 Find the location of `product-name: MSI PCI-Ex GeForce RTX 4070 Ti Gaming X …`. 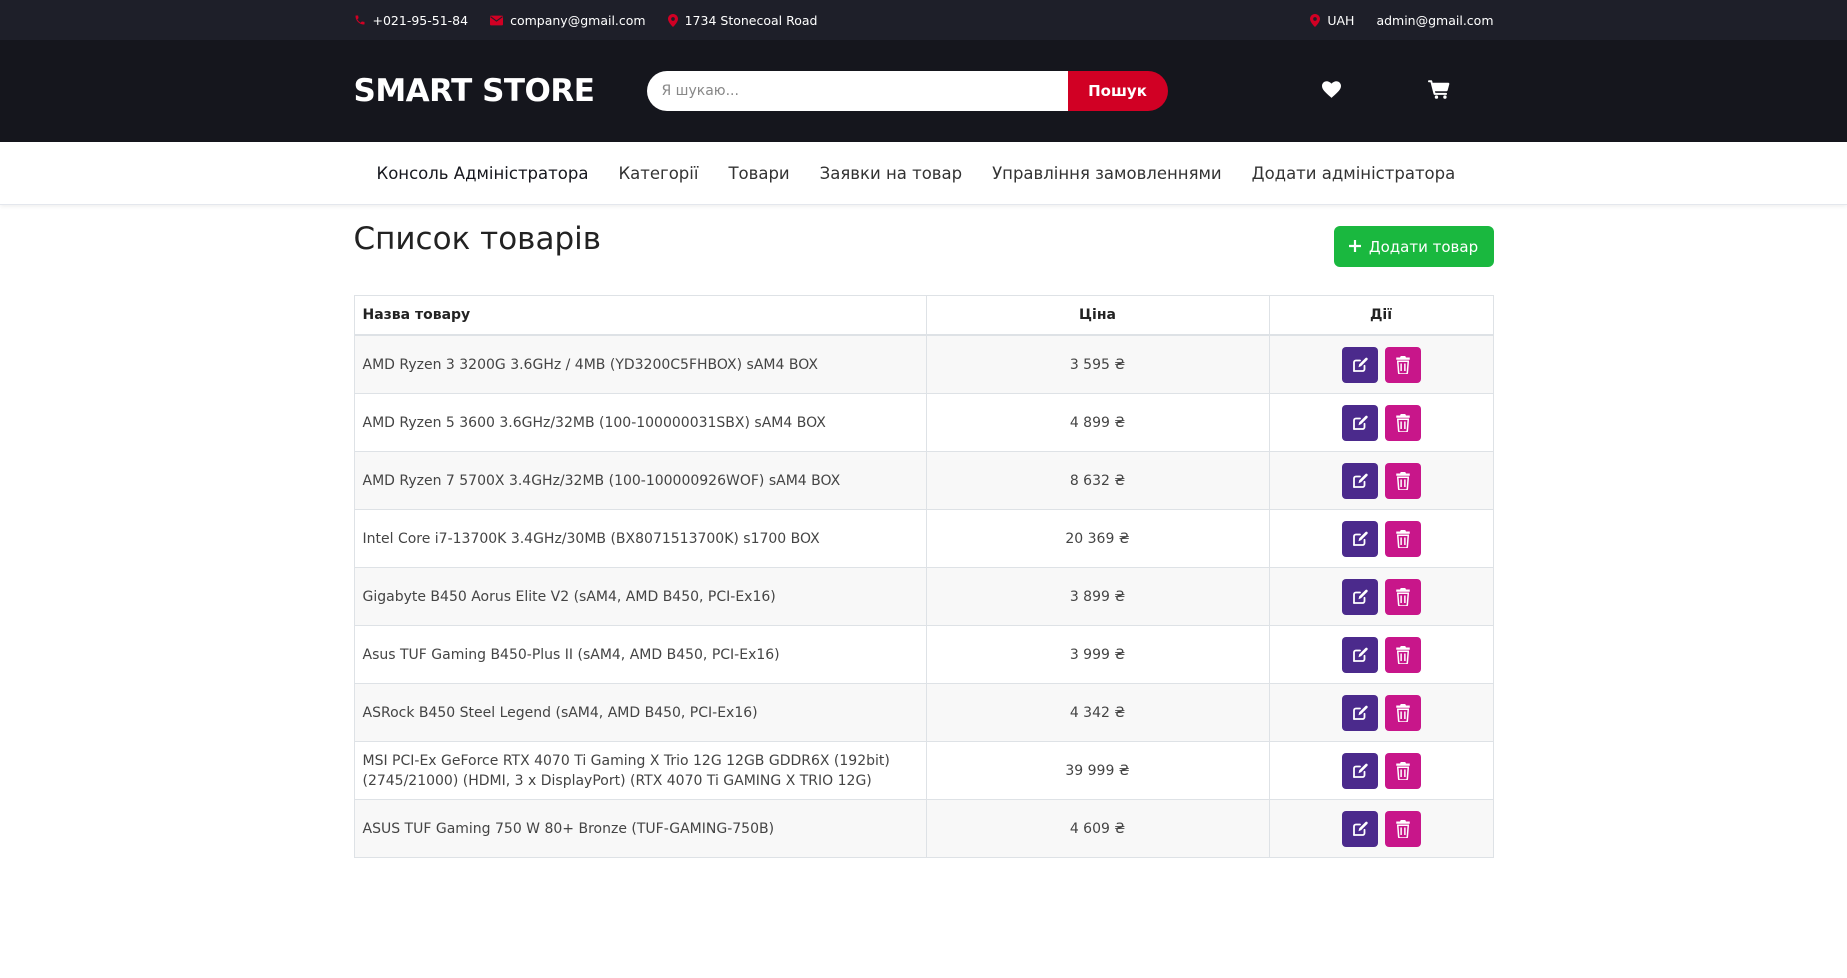

product-name: MSI PCI-Ex GeForce RTX 4070 Ti Gaming X … is located at coordinates (640, 770).